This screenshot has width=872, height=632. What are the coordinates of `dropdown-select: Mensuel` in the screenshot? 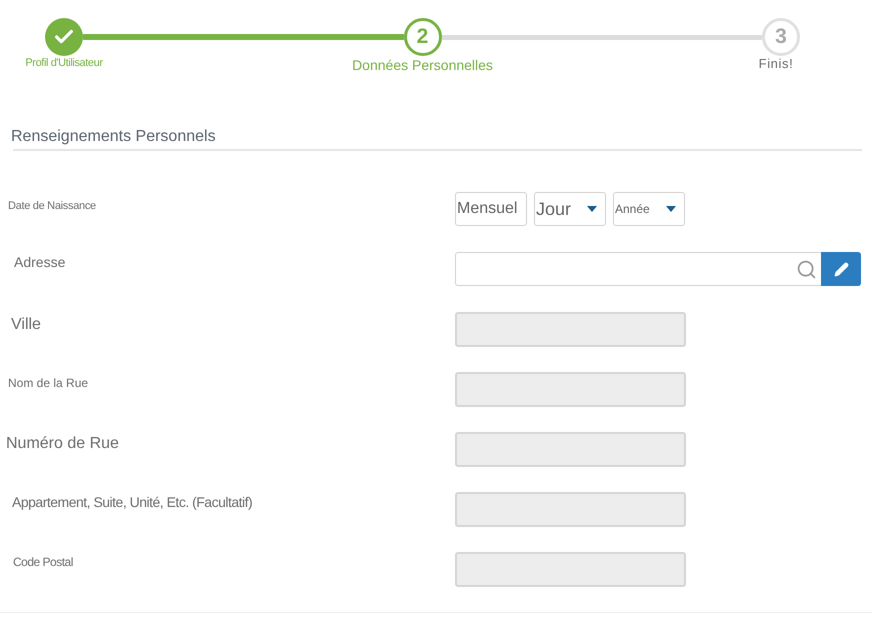 It's located at (491, 209).